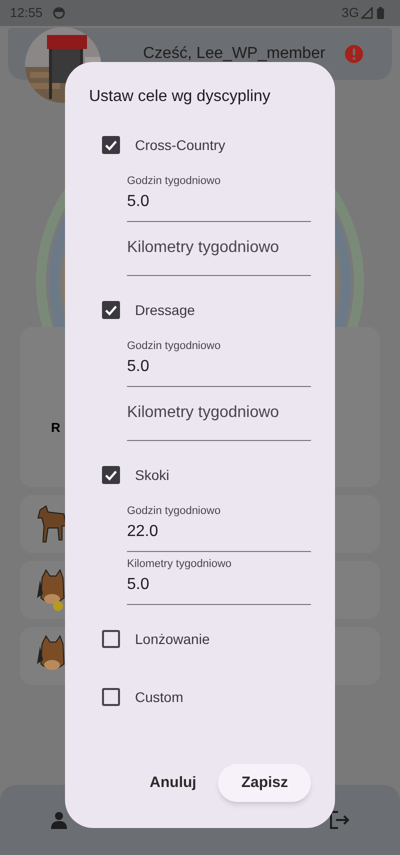  I want to click on signal-icon, so click(367, 13).